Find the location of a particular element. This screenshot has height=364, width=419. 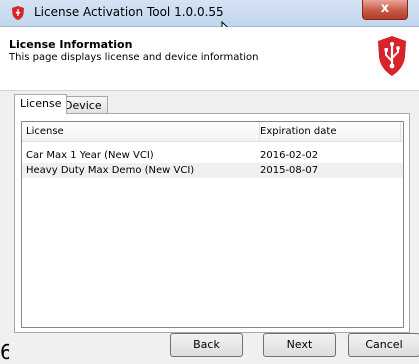

window-title: License Activation Tool 1.0.0.55 is located at coordinates (129, 12).